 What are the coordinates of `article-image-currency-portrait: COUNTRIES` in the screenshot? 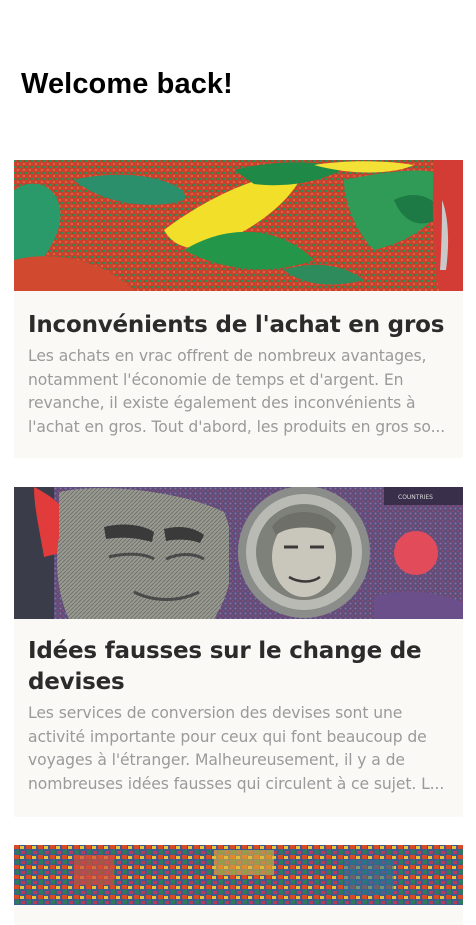 It's located at (238, 553).